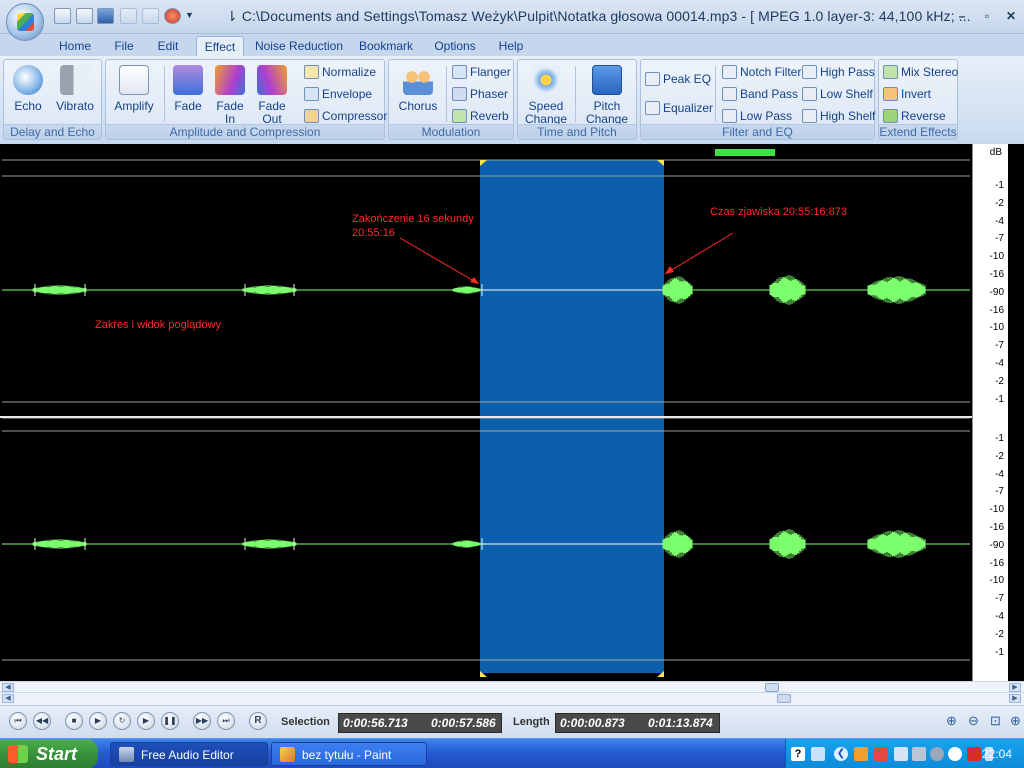 This screenshot has width=1024, height=768. What do you see at coordinates (299, 47) in the screenshot?
I see `tab-noise-reduction: Noise Reduction` at bounding box center [299, 47].